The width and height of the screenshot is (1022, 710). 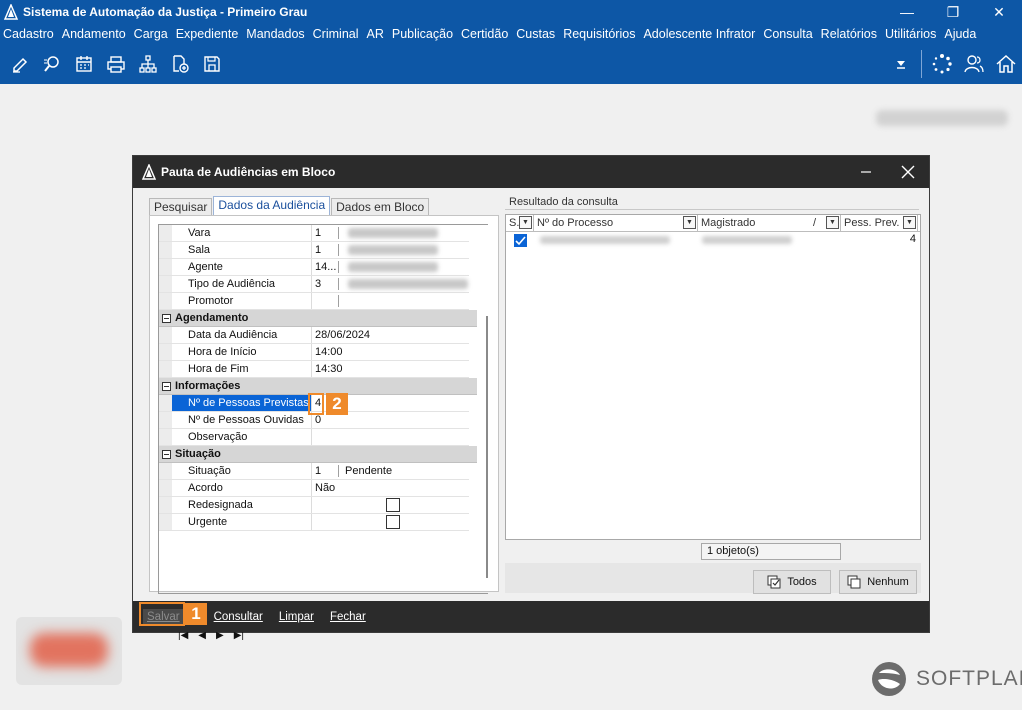 I want to click on row-hora-fim: Hora de Fim 14:30, so click(x=314, y=369).